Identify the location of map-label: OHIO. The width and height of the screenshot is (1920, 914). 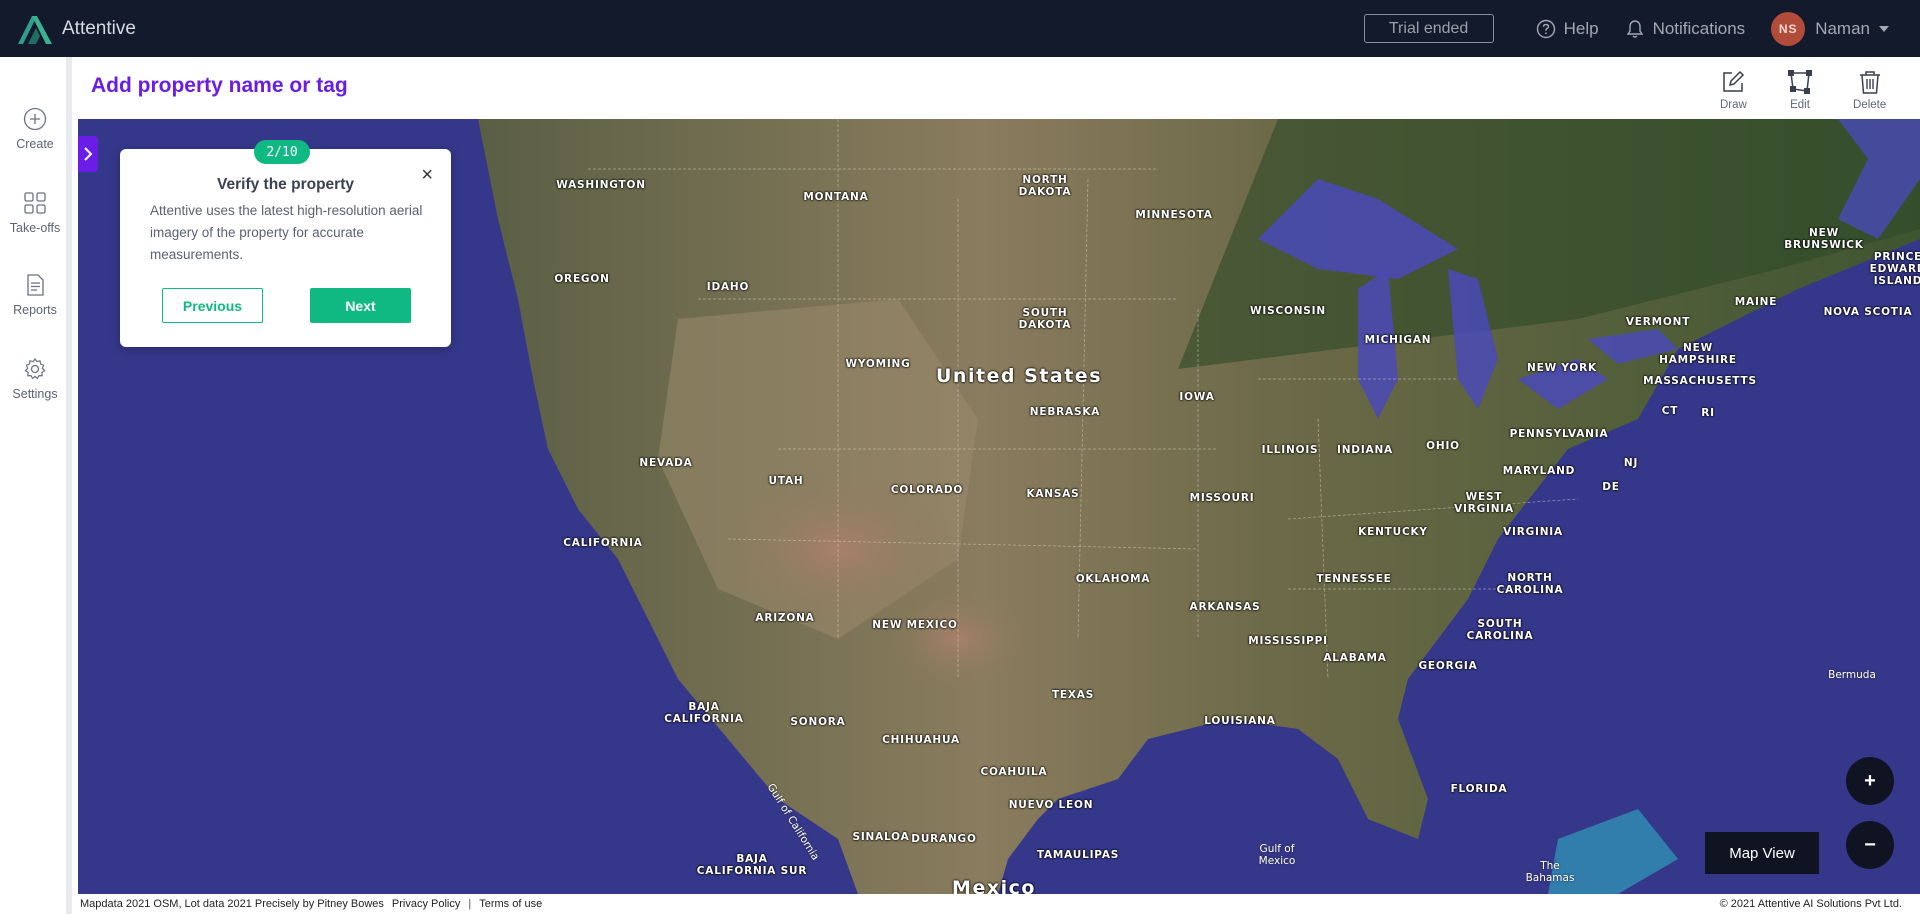
(1443, 446).